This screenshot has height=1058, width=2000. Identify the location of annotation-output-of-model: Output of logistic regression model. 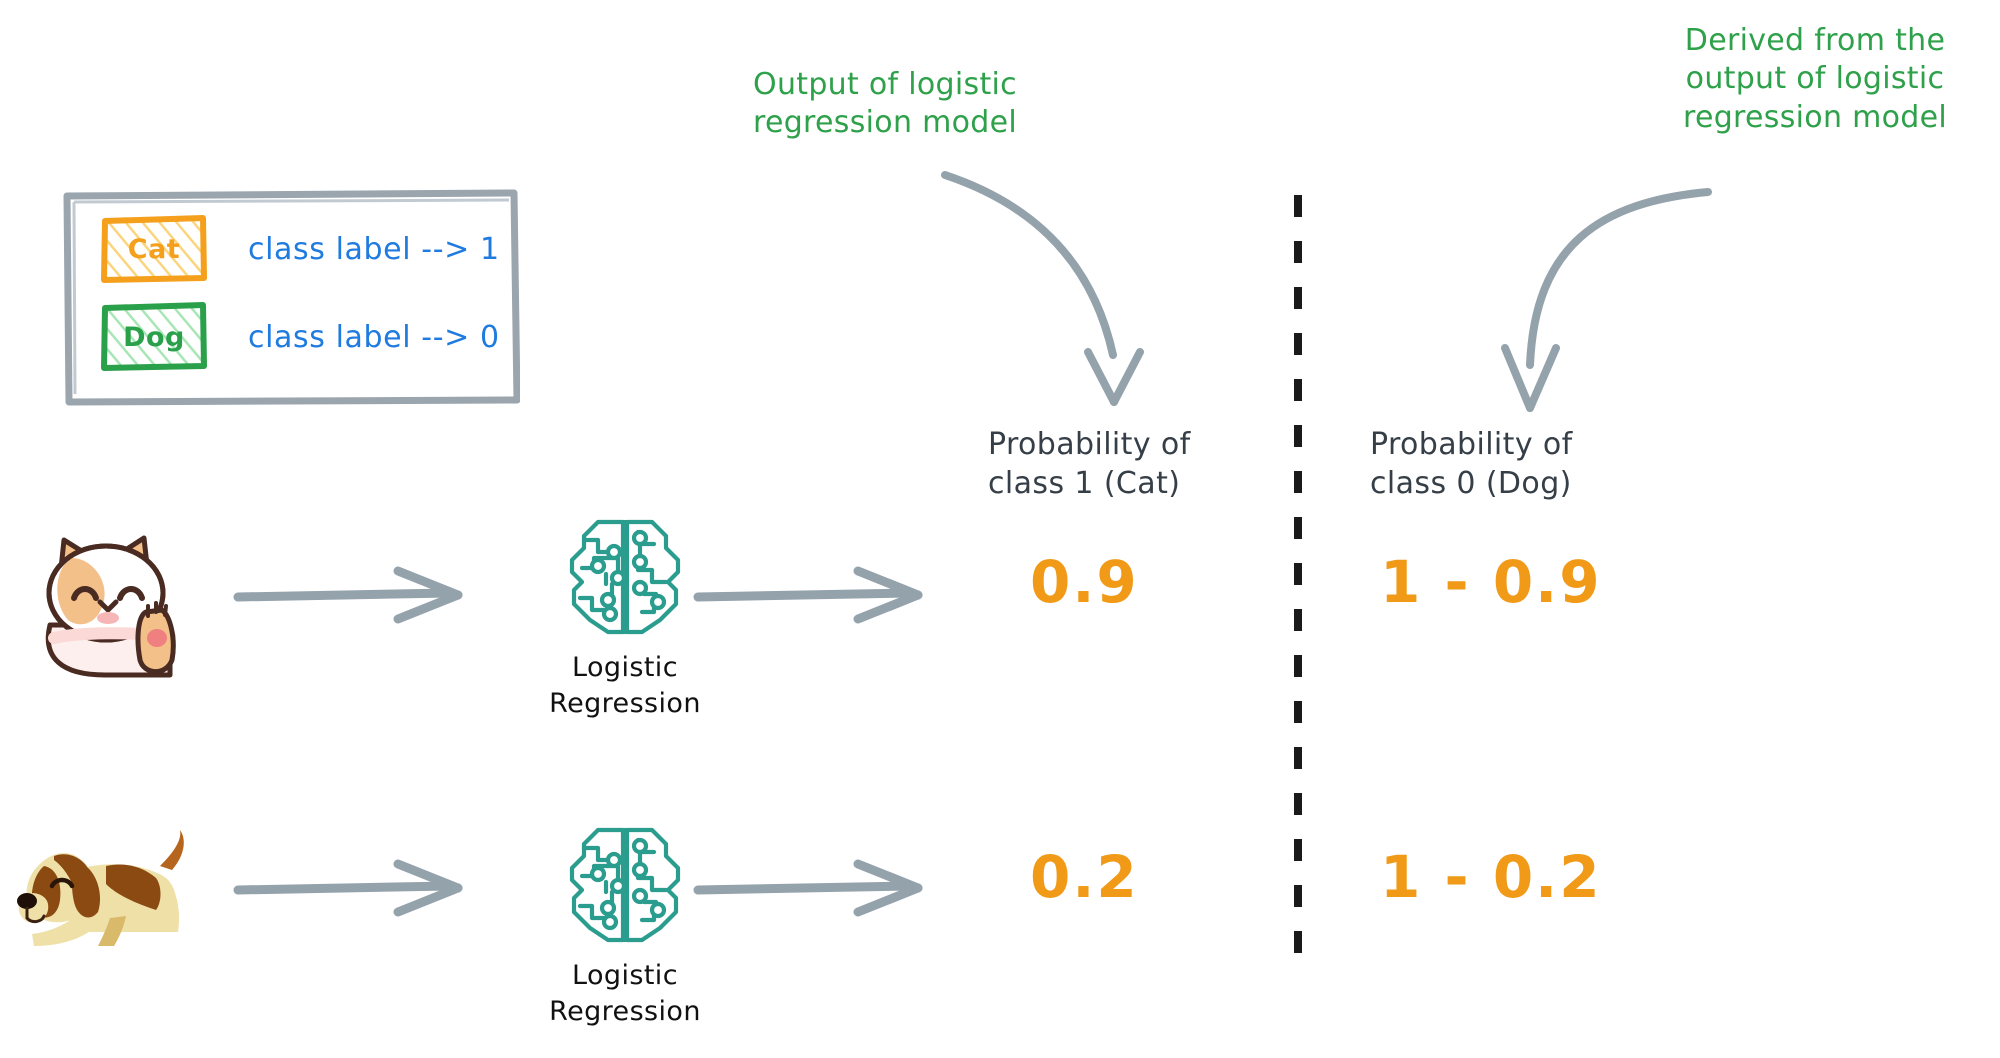
(885, 104).